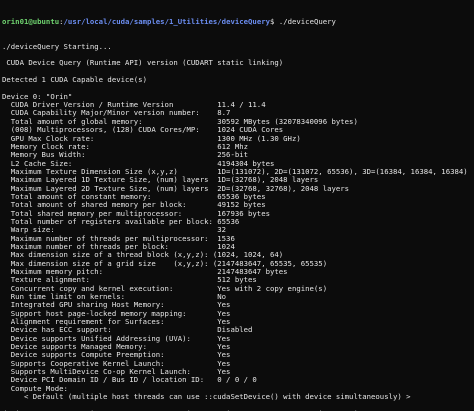 This screenshot has height=411, width=474. What do you see at coordinates (305, 21) in the screenshot?
I see `prompt-command: ./deviceQuery` at bounding box center [305, 21].